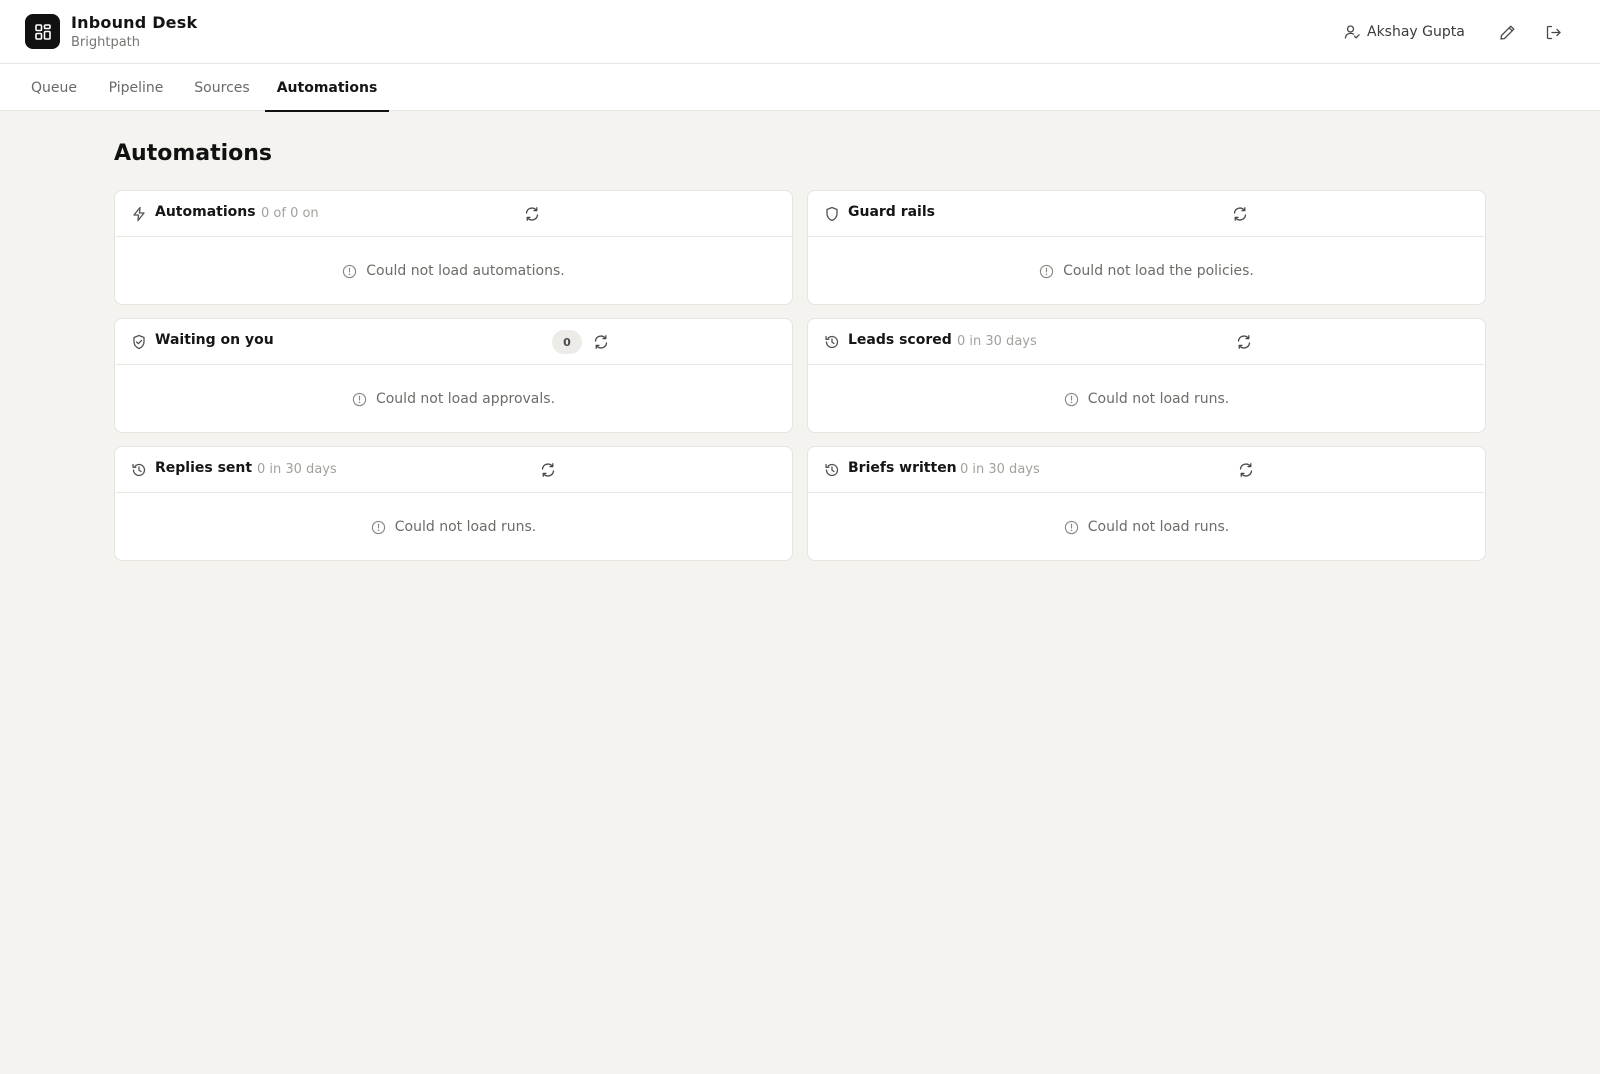 The image size is (1600, 1074). I want to click on user-menu: Akshay Gupta, so click(1404, 32).